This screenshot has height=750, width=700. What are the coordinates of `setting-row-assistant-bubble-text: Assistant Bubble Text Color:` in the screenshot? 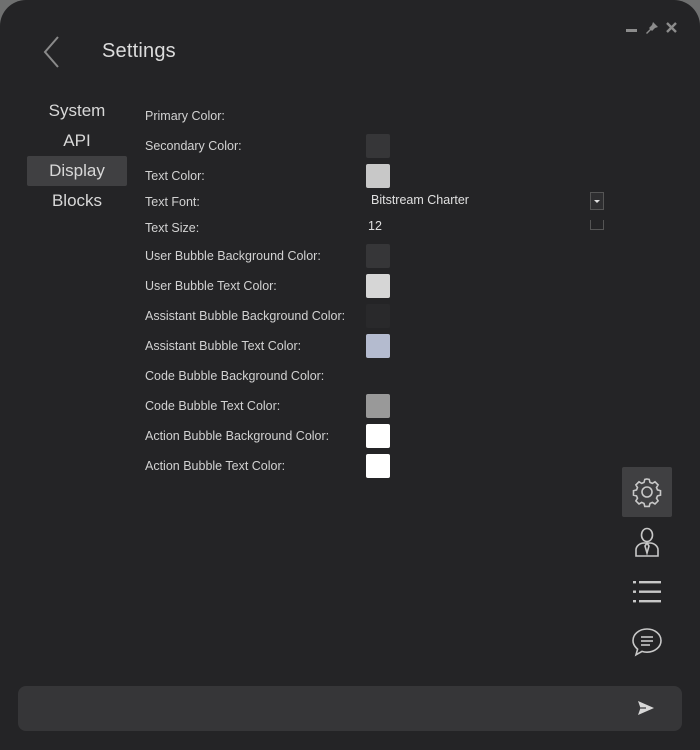 It's located at (380, 346).